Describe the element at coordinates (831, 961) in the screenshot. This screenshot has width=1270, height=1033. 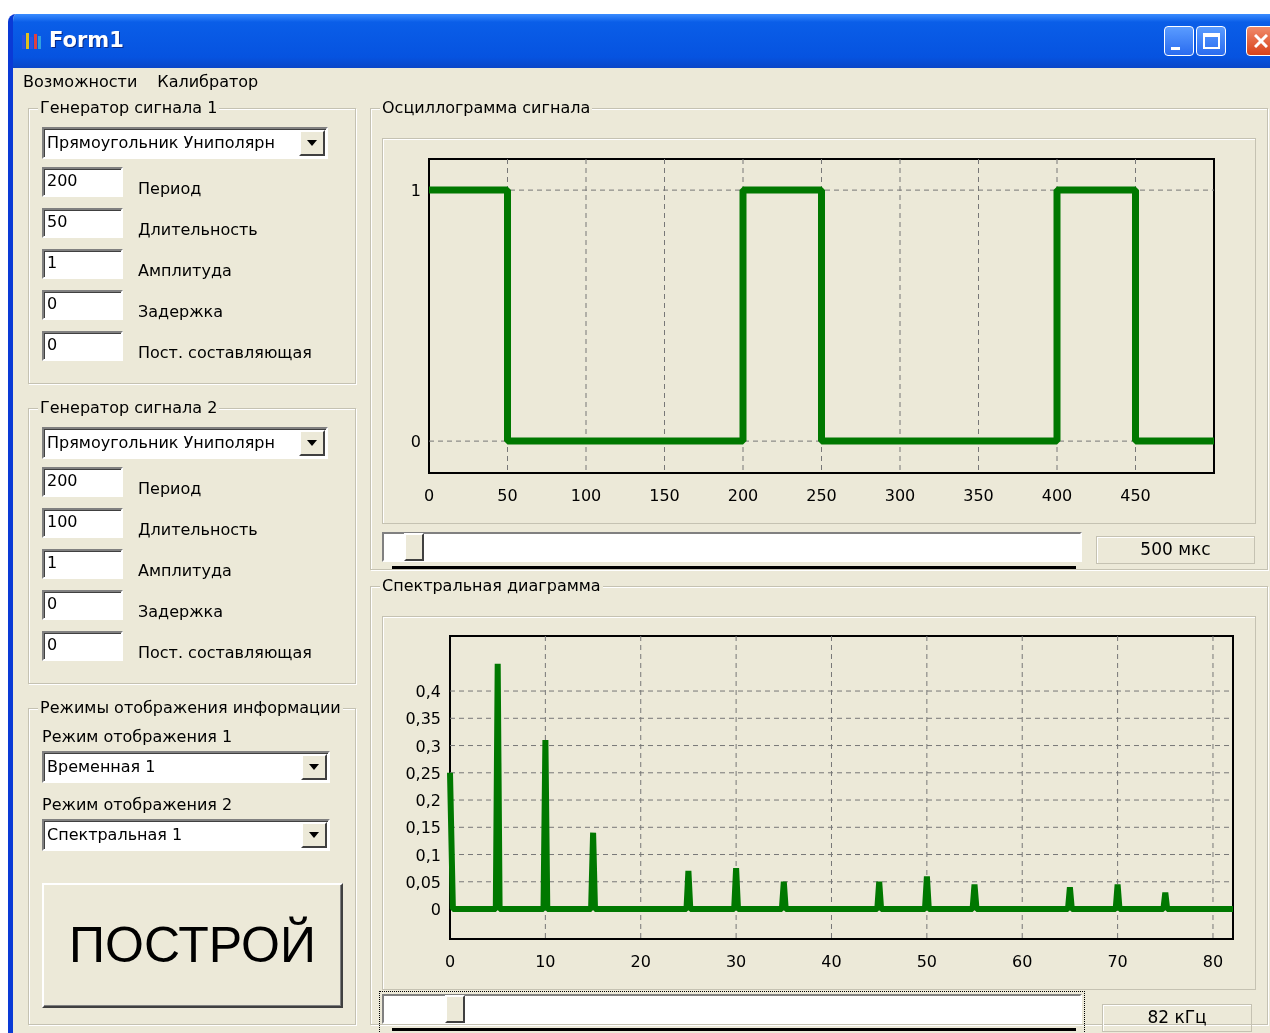
I see `axis-tick-label: 40` at that location.